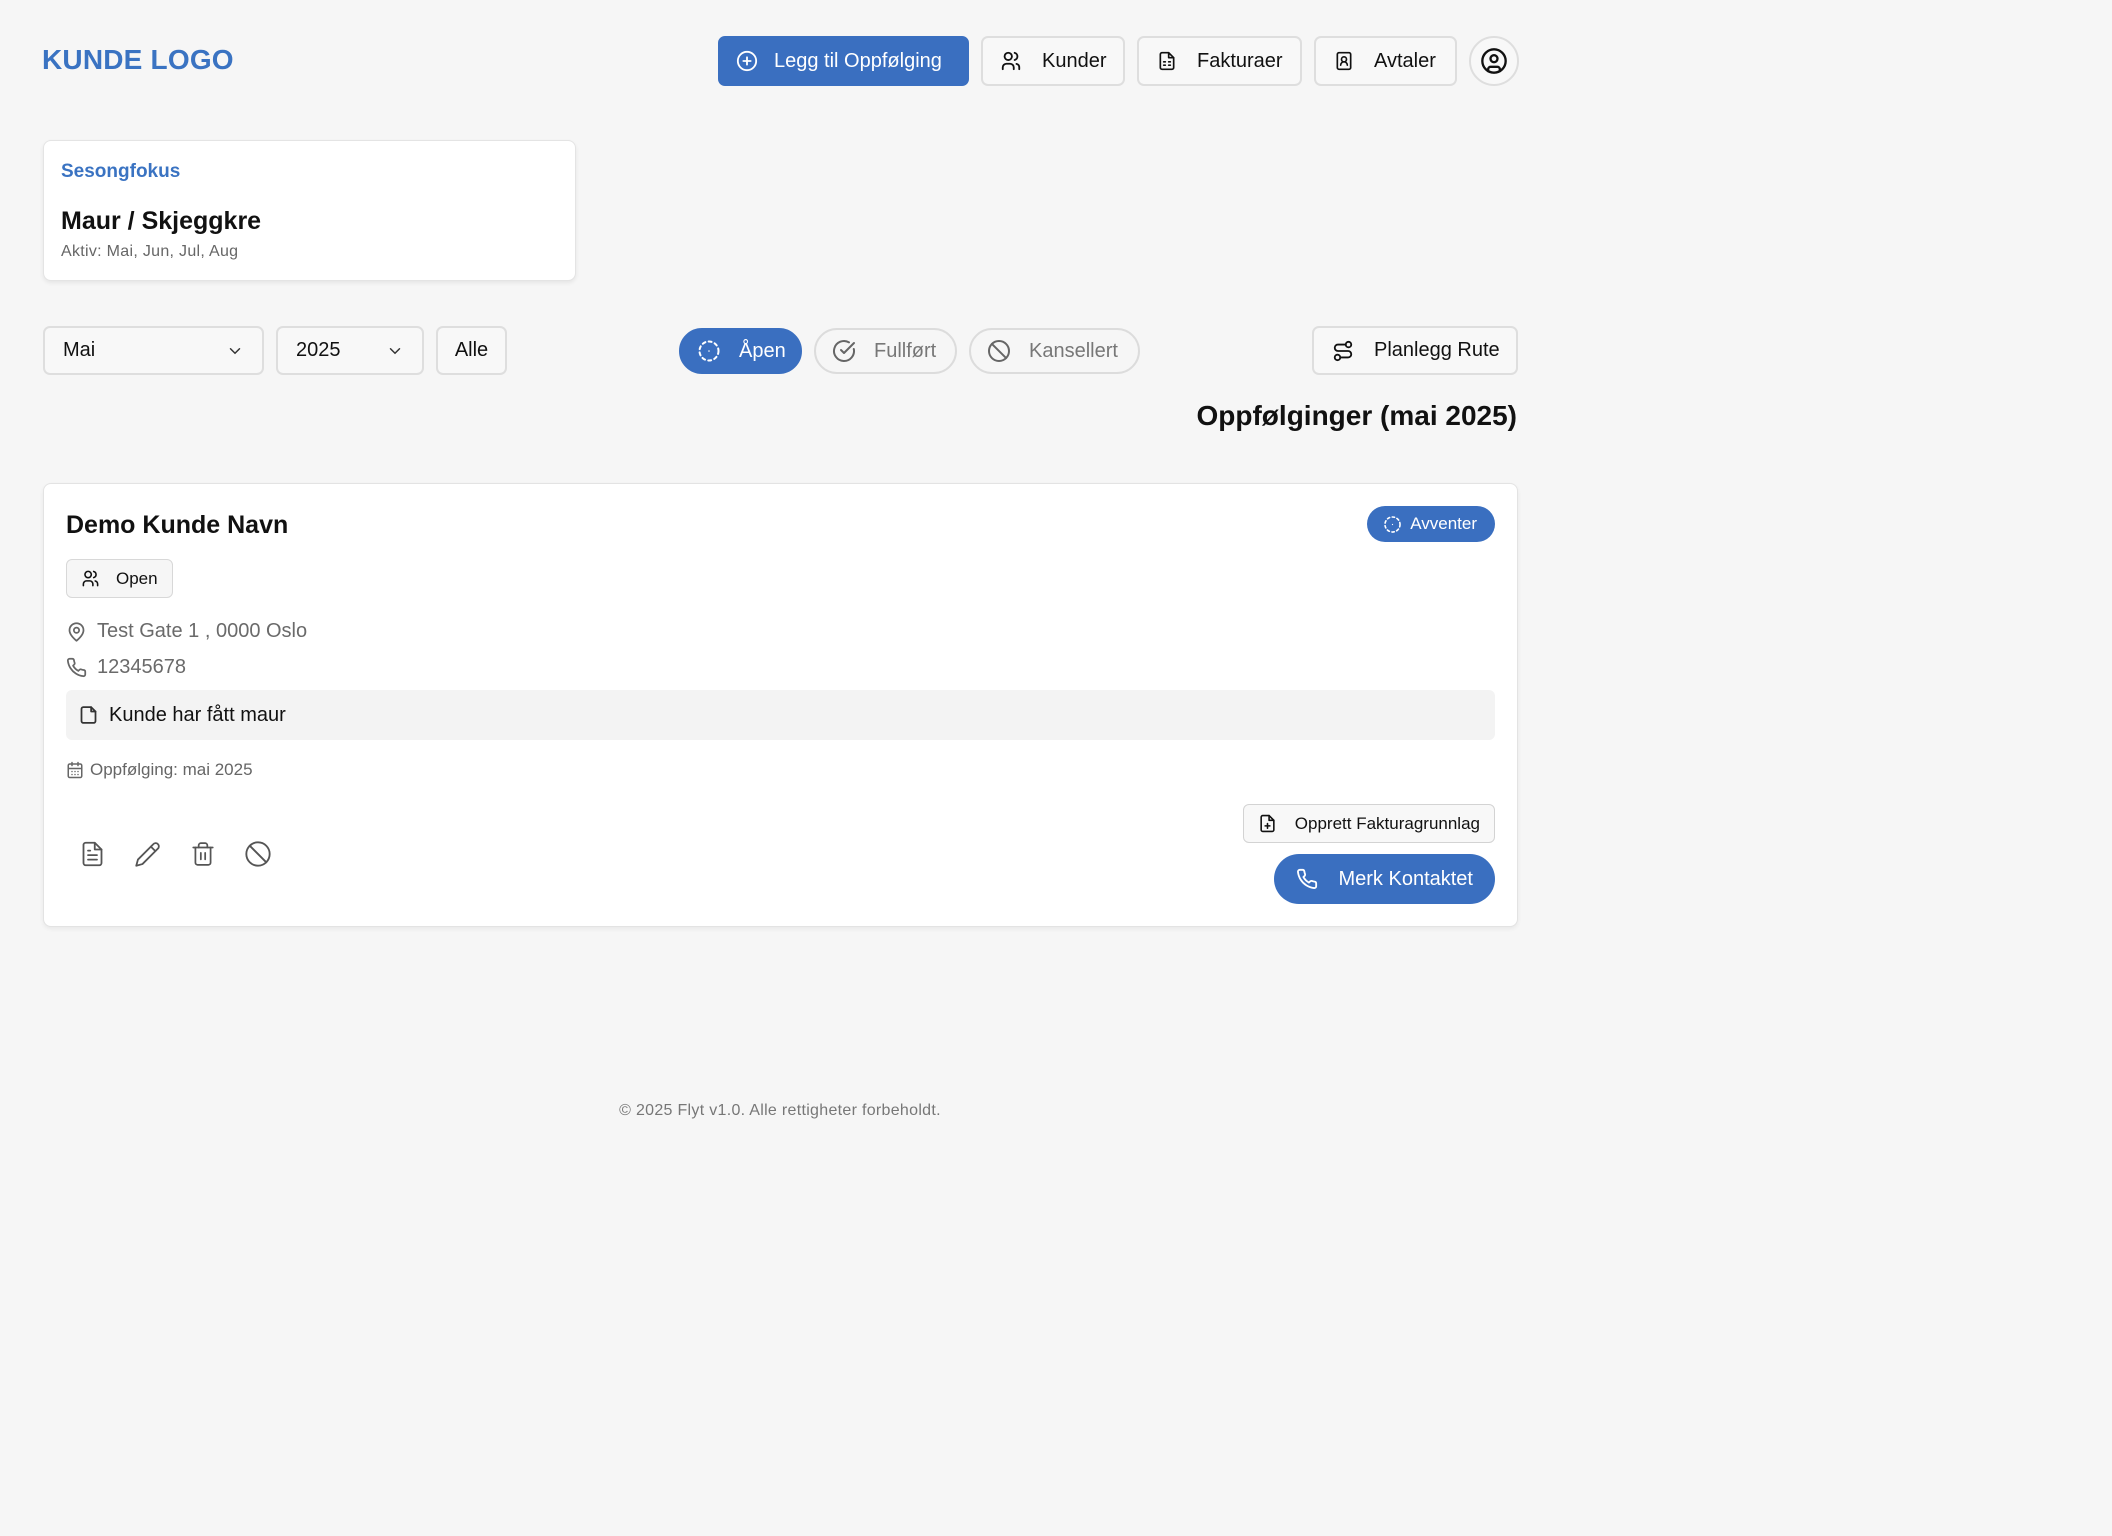 Image resolution: width=2112 pixels, height=1536 pixels. What do you see at coordinates (1357, 415) in the screenshot?
I see `followups-heading: Oppfølginger (mai 2025)` at bounding box center [1357, 415].